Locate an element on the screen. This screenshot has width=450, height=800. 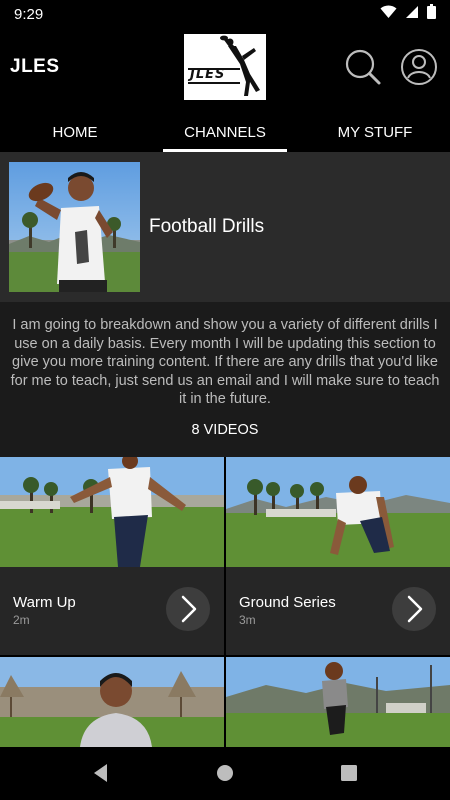
video-info: Warm Up 2m is located at coordinates (112, 611).